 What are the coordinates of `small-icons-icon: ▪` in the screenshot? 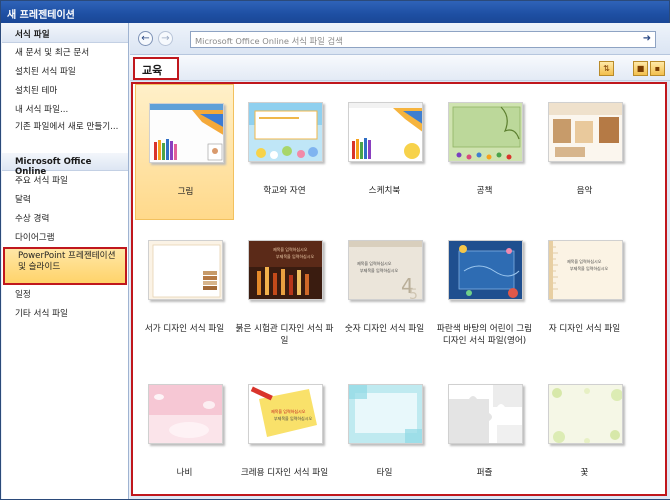 It's located at (657, 68).